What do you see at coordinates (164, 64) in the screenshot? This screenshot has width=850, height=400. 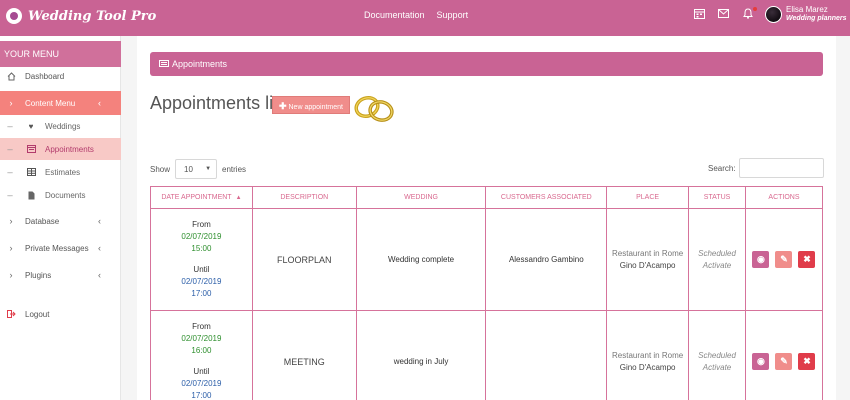 I see `list-icon` at bounding box center [164, 64].